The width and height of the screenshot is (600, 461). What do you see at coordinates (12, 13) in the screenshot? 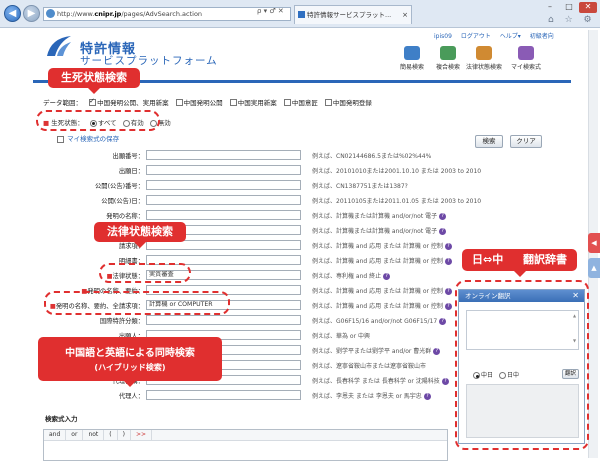
I see `back-button: ◀` at bounding box center [12, 13].